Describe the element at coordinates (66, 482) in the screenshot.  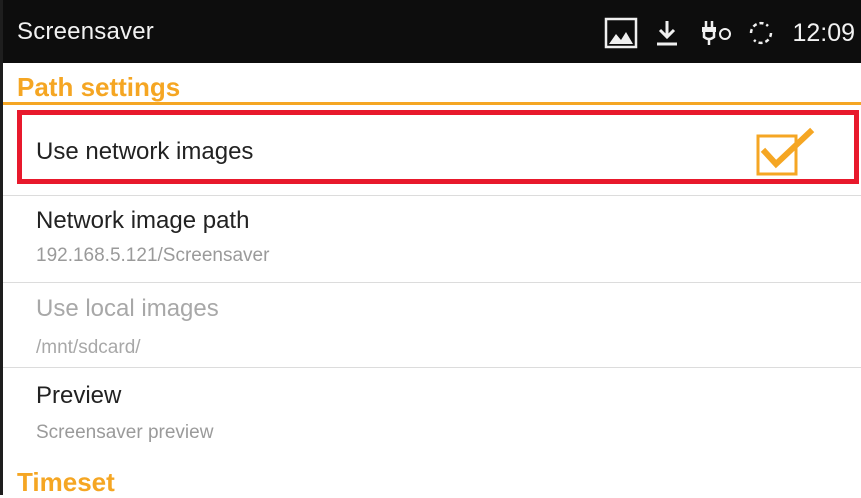
I see `section-header-timeset: Timeset` at that location.